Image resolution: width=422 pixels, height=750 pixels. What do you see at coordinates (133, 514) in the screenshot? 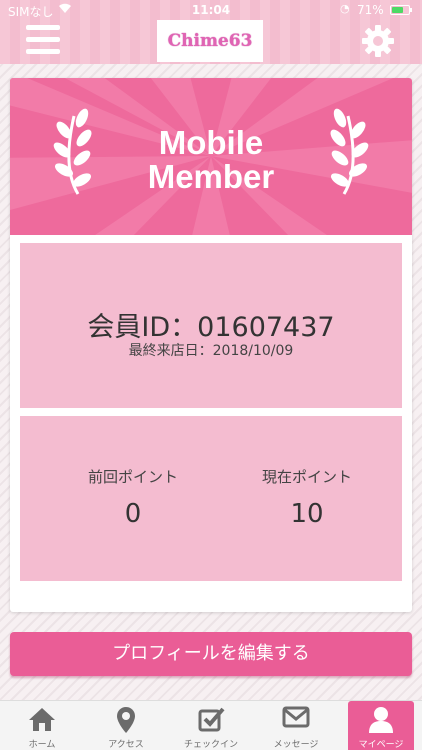
I see `previous-points-value: 0` at bounding box center [133, 514].